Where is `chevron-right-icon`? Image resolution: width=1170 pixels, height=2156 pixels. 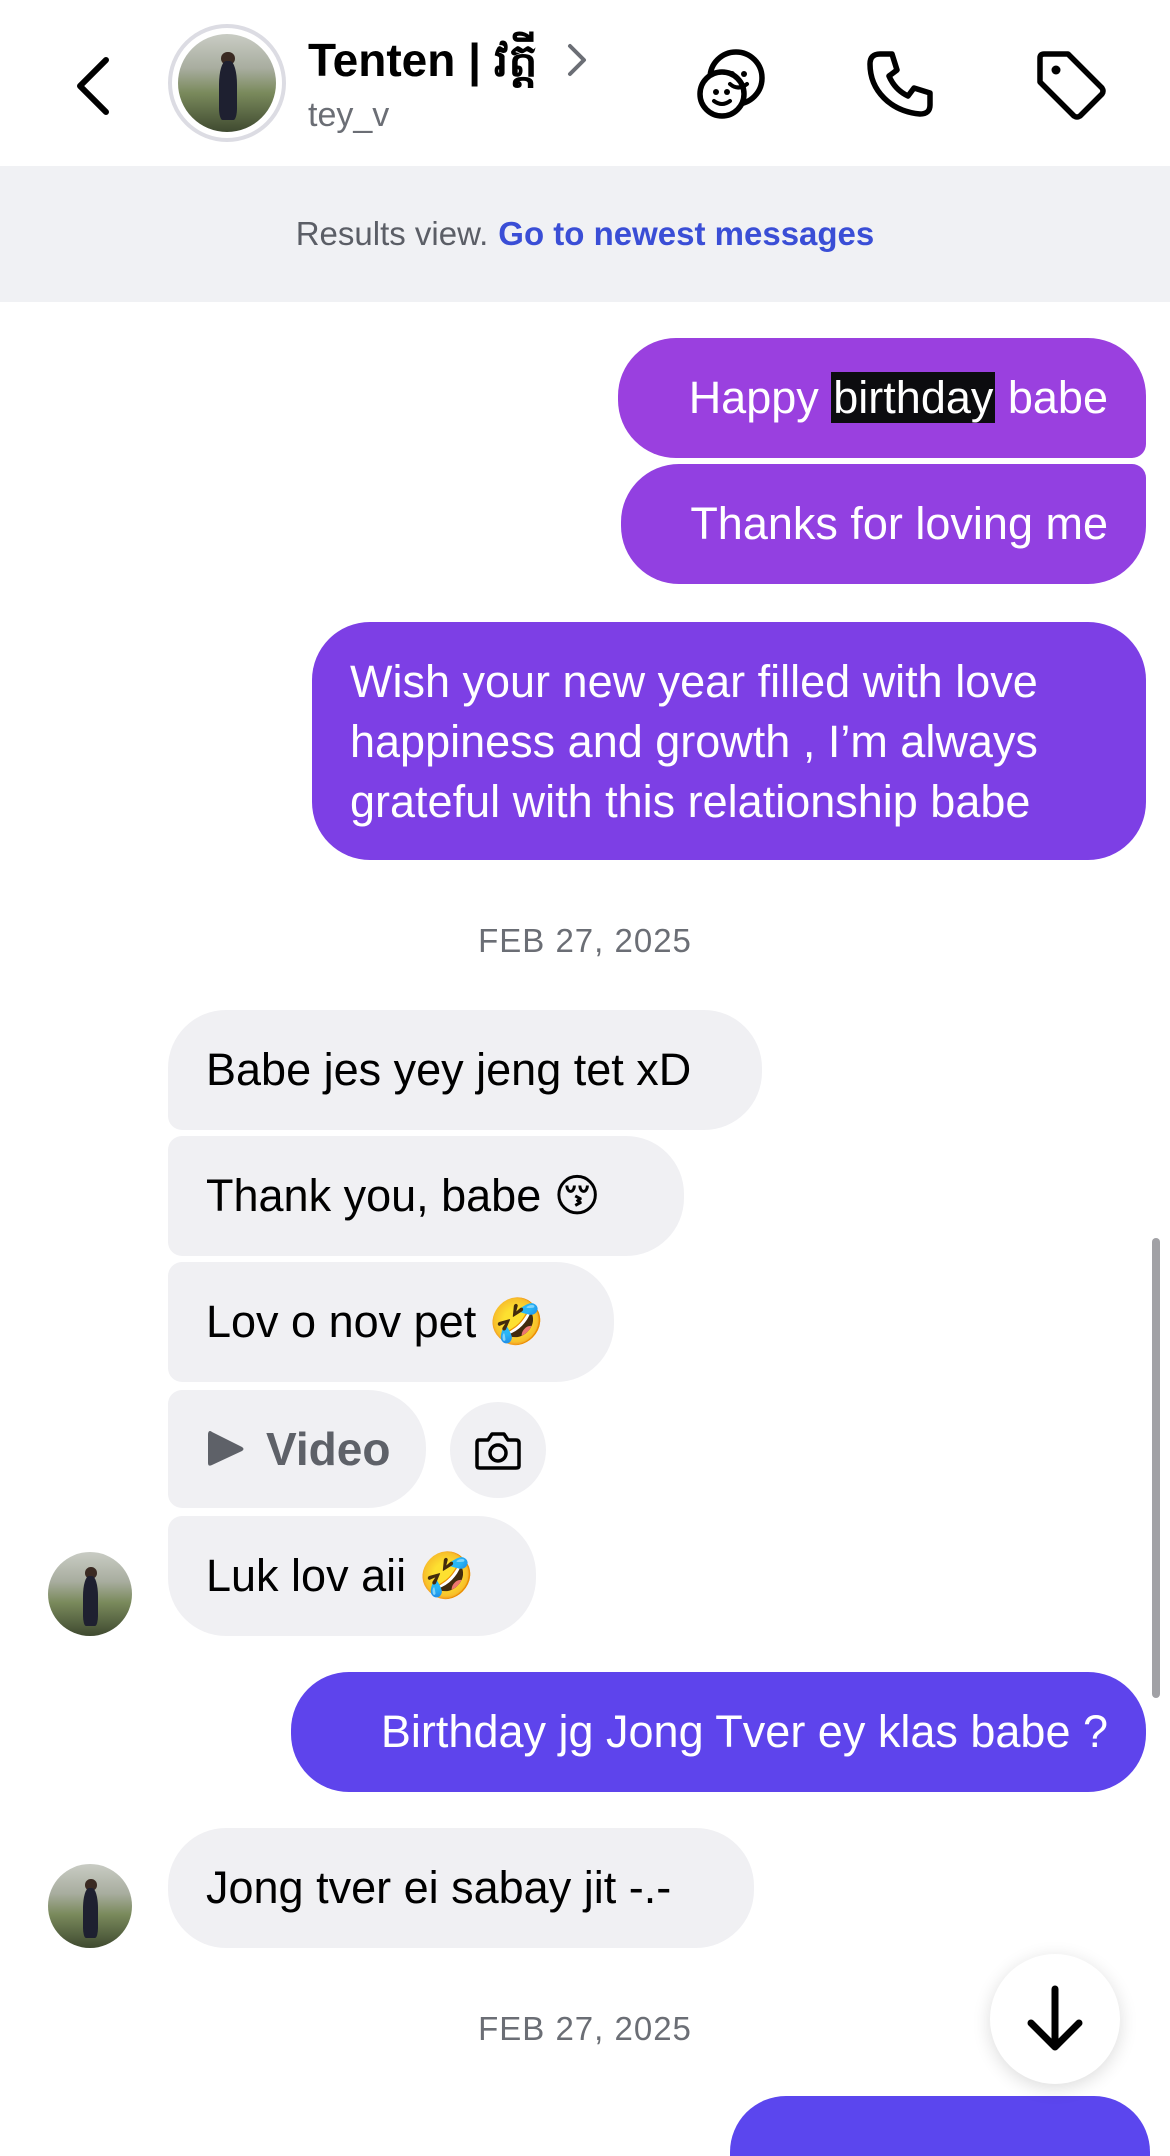
chevron-right-icon is located at coordinates (577, 60).